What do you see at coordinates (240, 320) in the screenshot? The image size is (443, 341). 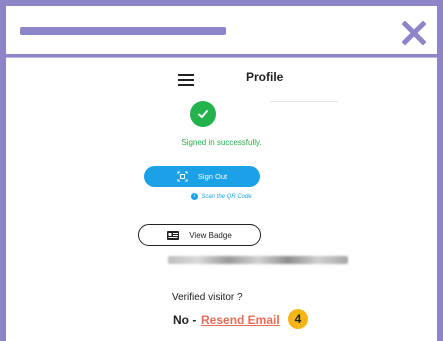 I see `resend-email-link: Resend Email` at bounding box center [240, 320].